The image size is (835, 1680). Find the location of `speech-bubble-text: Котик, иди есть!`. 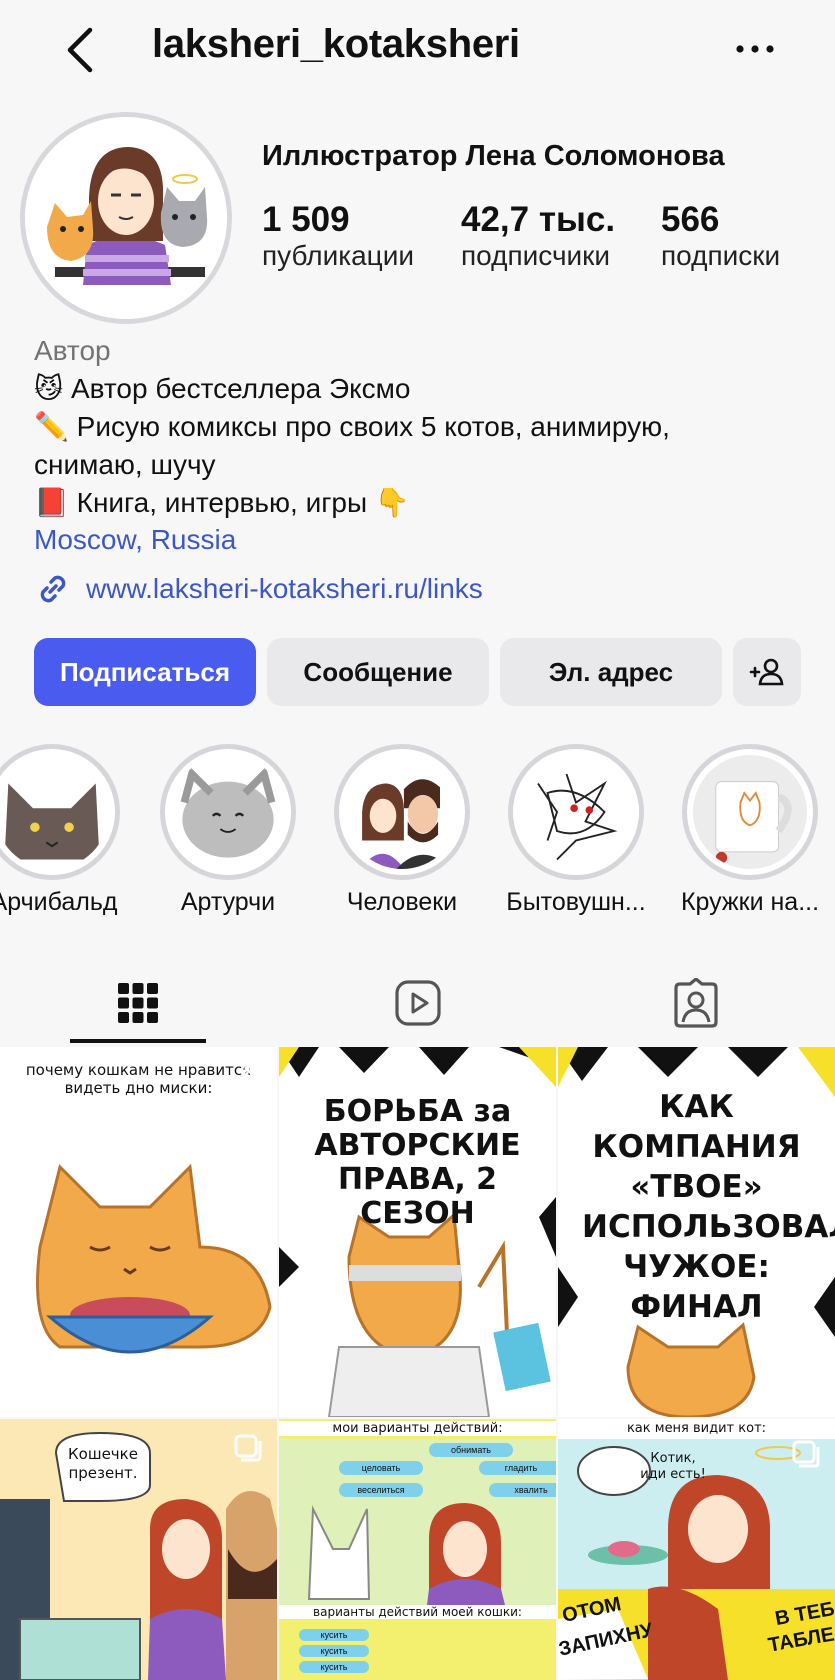

speech-bubble-text: Котик, иди есть! is located at coordinates (673, 1466).